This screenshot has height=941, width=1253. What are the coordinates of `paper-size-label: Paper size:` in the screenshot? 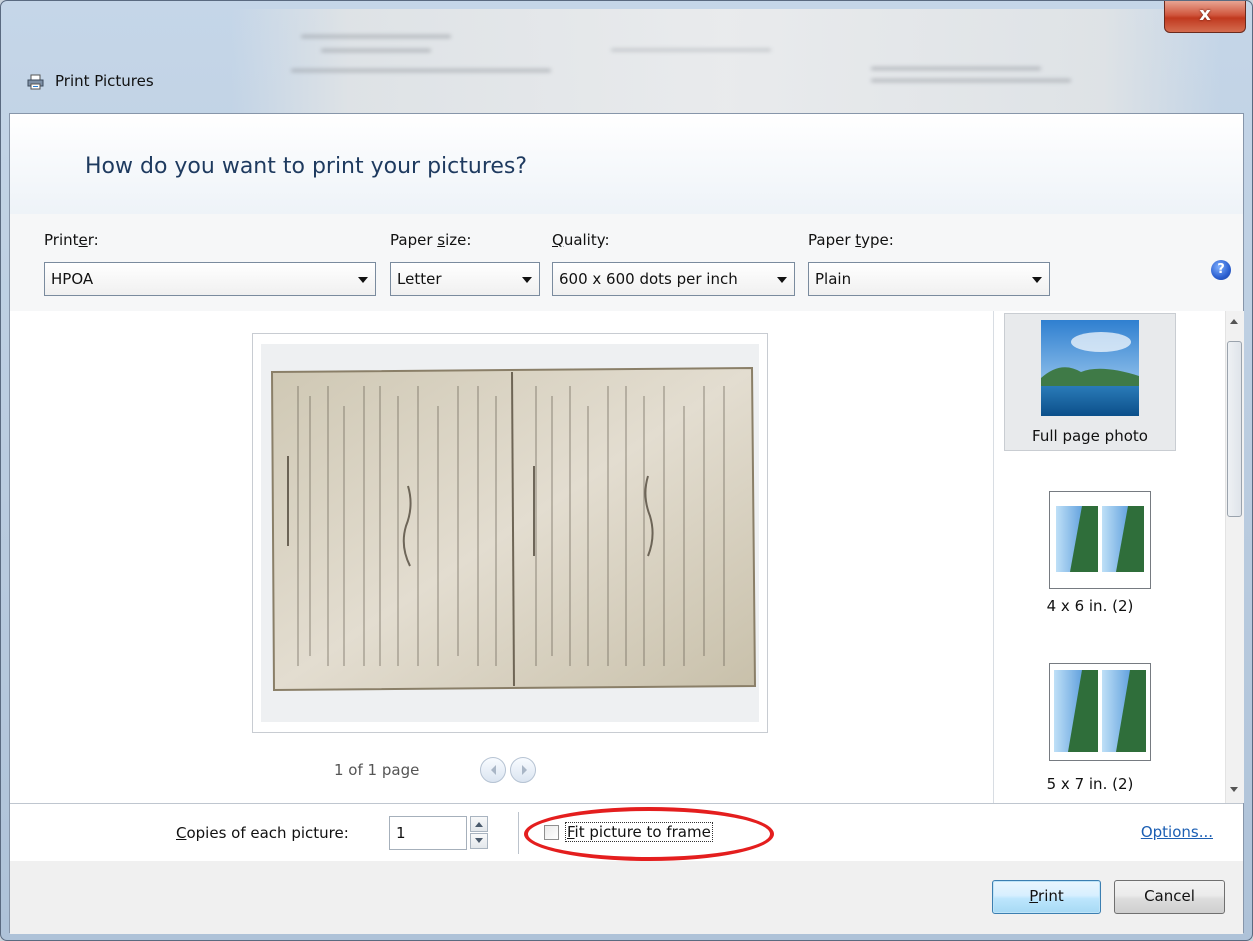 It's located at (430, 240).